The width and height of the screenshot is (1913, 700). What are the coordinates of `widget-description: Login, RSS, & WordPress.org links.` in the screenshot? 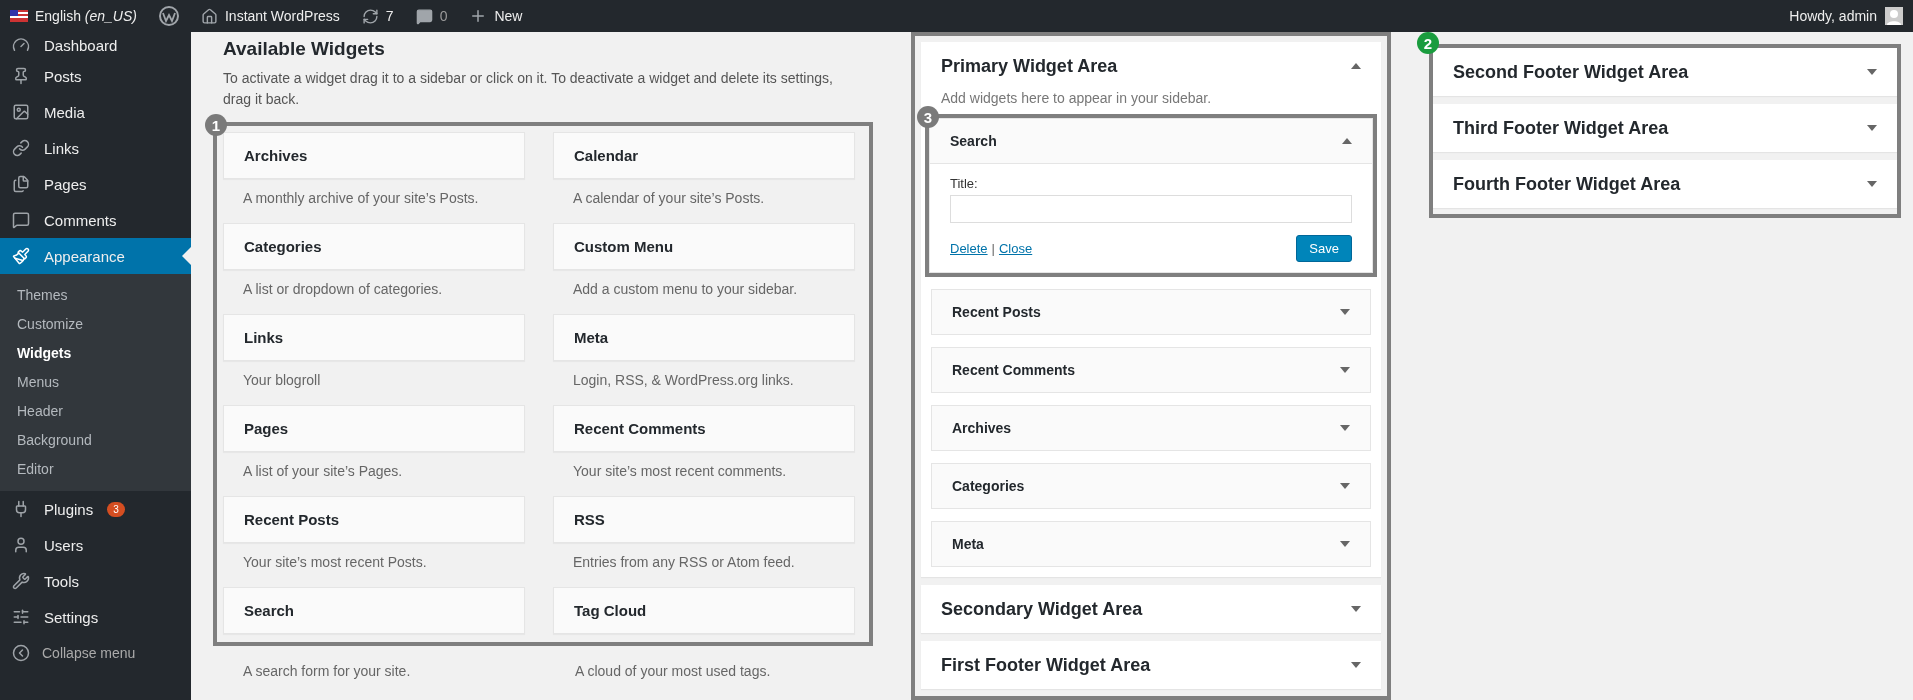 It's located at (683, 380).